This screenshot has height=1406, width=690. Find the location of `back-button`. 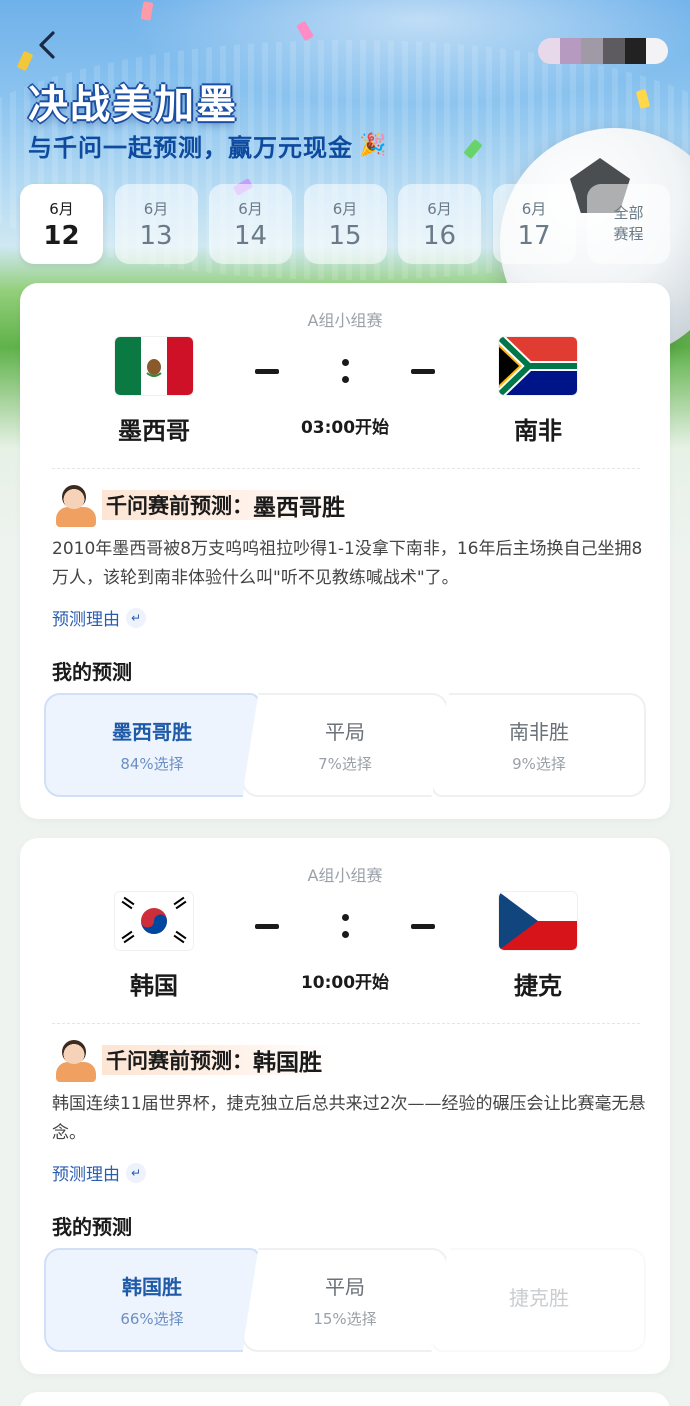

back-button is located at coordinates (47, 45).